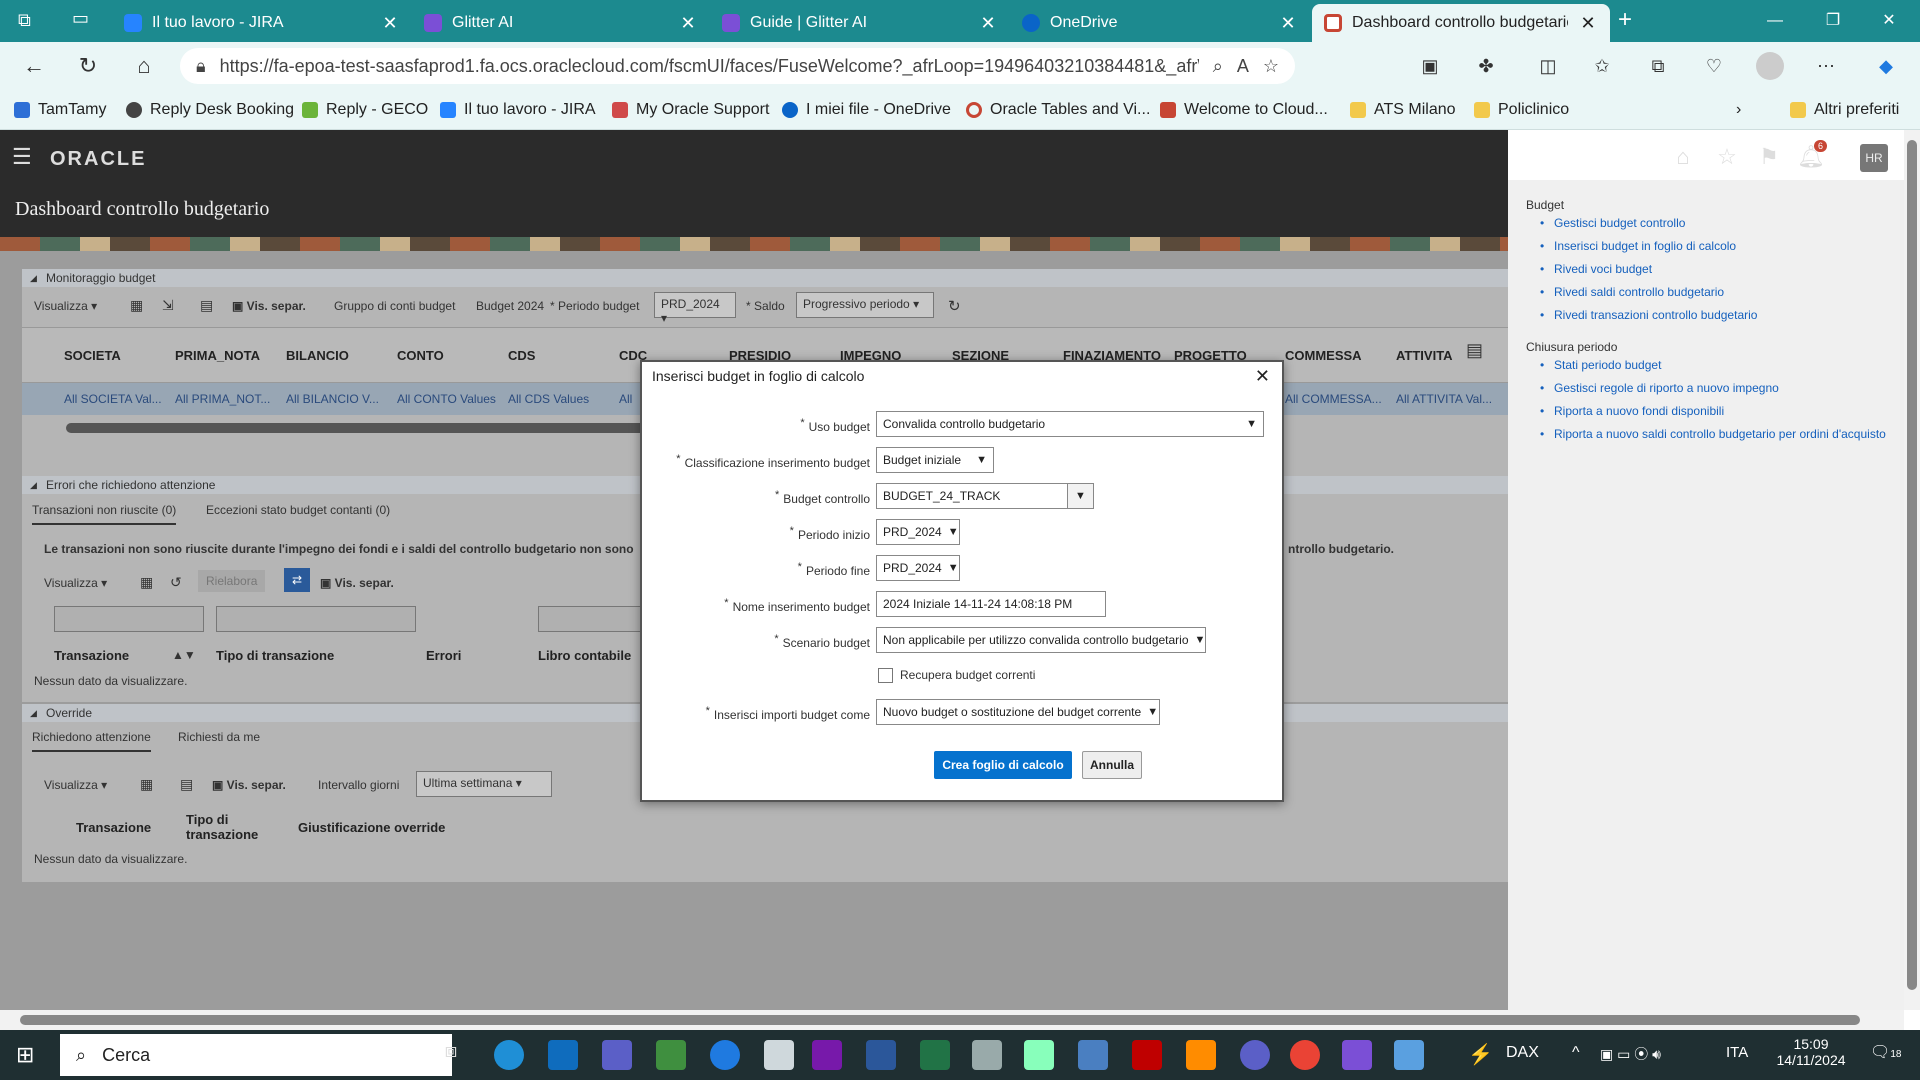 This screenshot has height=1080, width=1920. I want to click on favorites-icon: ✩, so click(1602, 66).